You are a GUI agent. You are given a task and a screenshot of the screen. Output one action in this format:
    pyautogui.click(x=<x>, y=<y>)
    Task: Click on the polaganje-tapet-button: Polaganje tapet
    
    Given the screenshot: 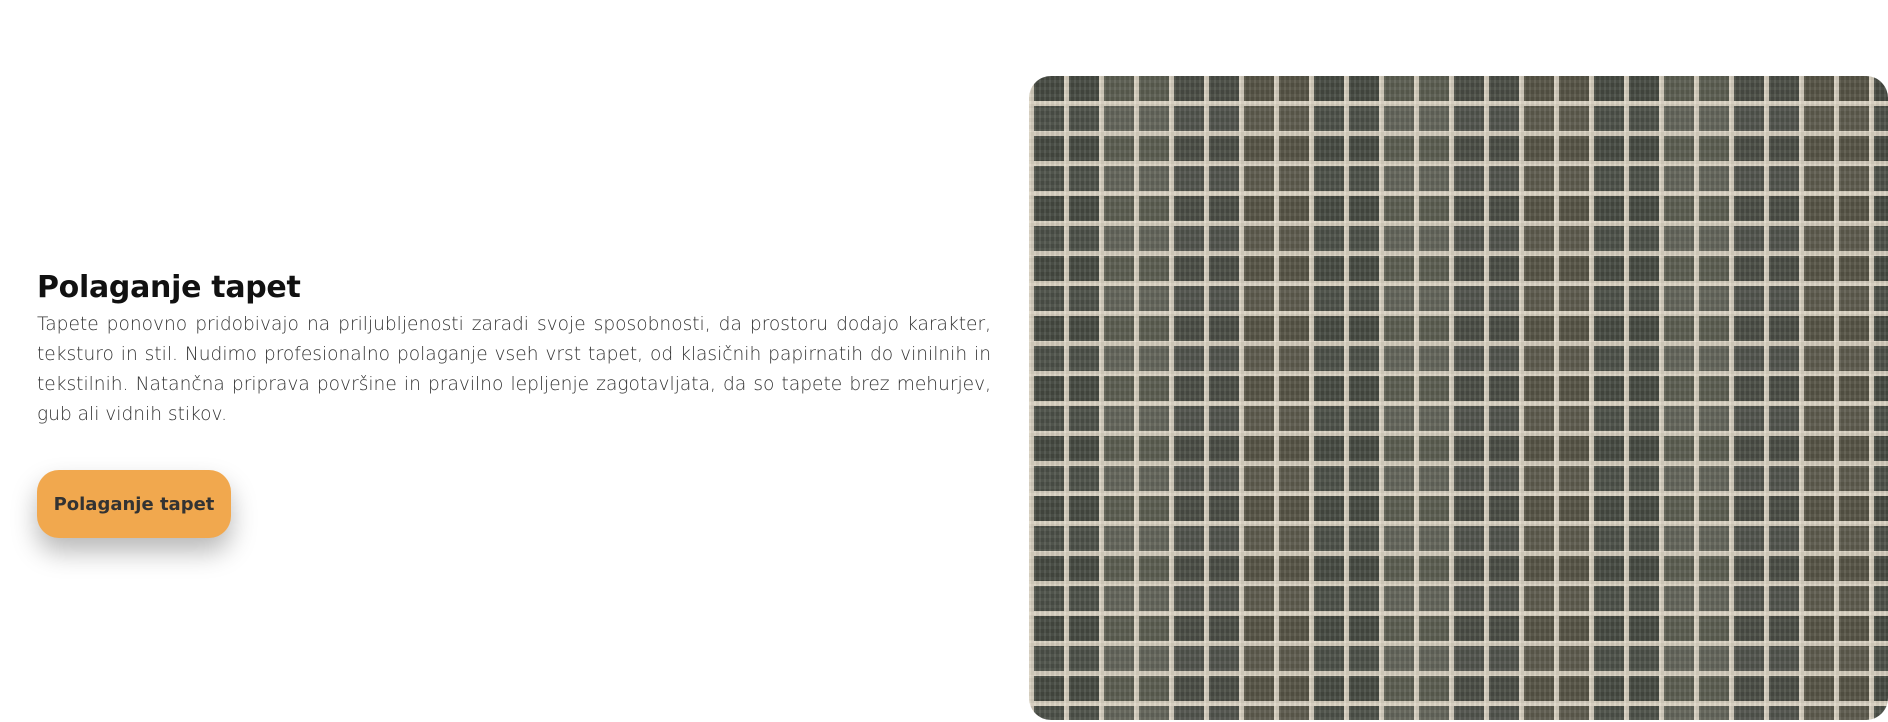 What is the action you would take?
    pyautogui.click(x=134, y=504)
    